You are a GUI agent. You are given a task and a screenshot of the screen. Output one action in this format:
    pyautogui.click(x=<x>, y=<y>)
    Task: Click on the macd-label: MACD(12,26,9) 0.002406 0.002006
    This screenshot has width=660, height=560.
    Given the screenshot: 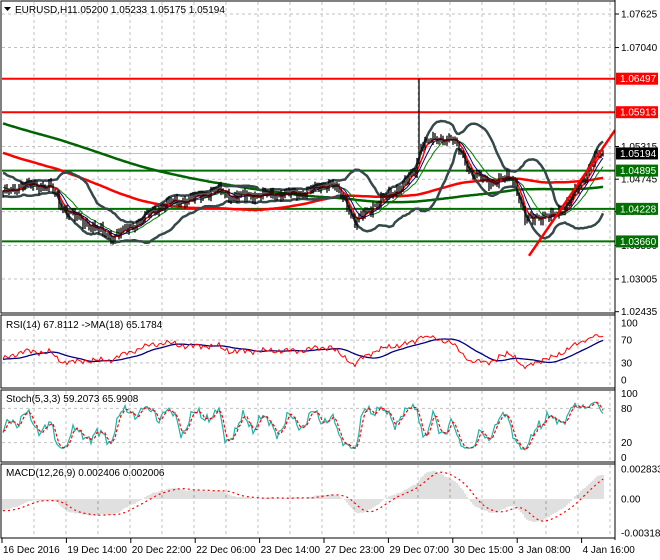 What is the action you would take?
    pyautogui.click(x=85, y=473)
    